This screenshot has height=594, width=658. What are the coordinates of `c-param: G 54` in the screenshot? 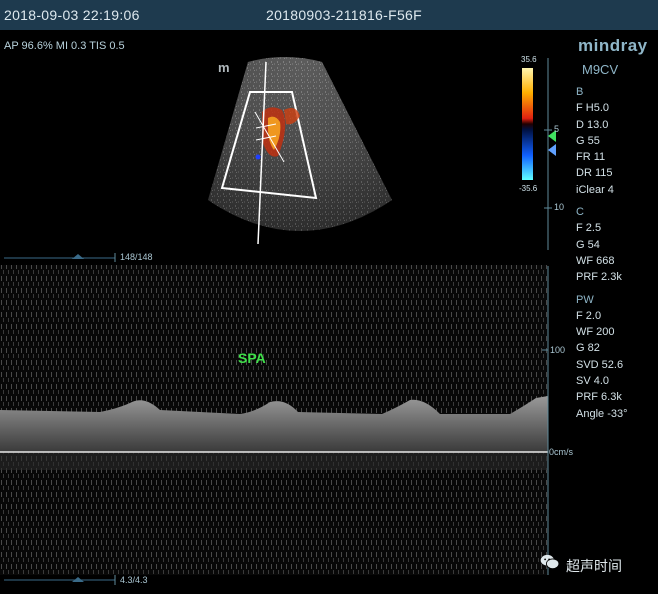 It's located at (588, 244).